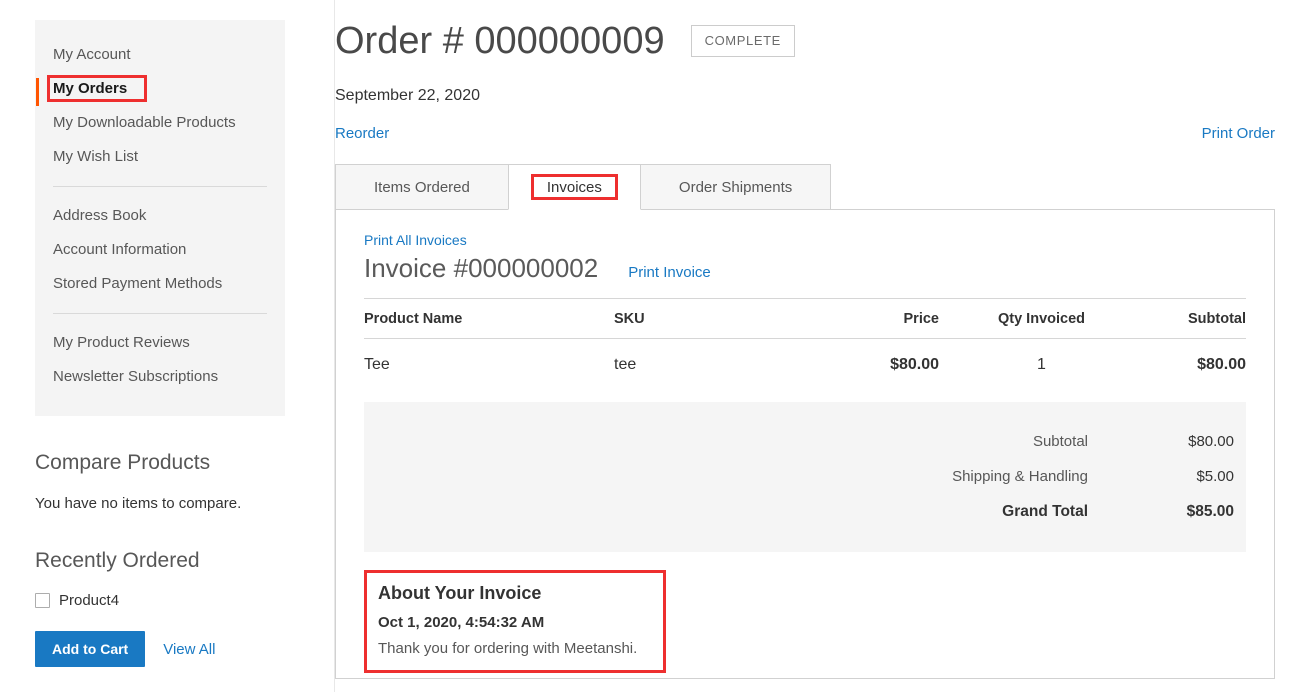 The height and width of the screenshot is (692, 1303). Describe the element at coordinates (120, 249) in the screenshot. I see `sidebar-item-label: Account Information` at that location.